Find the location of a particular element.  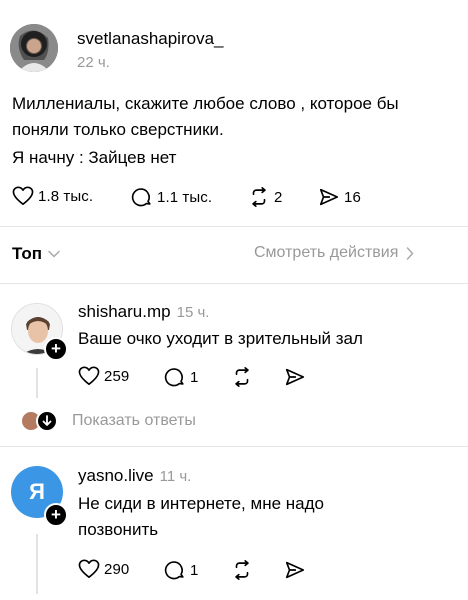

post-author-avatar is located at coordinates (34, 48).